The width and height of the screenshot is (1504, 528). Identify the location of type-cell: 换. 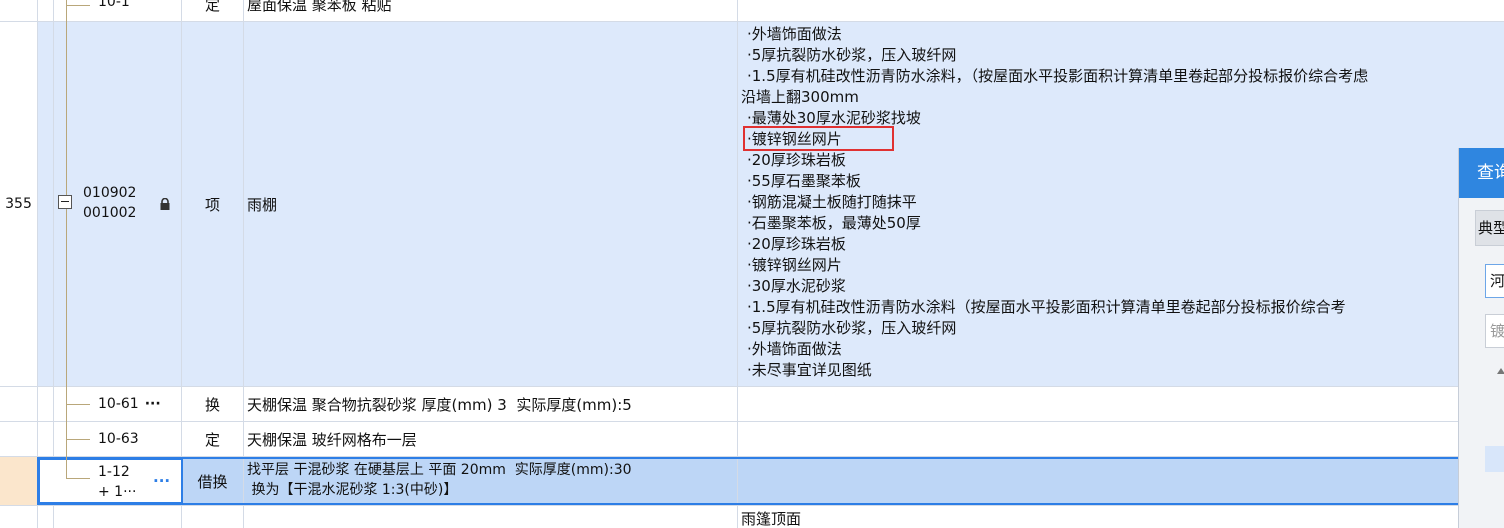
(213, 404).